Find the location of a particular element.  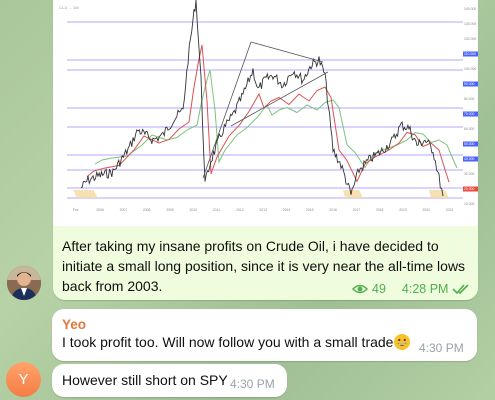

incoming-message-text: However still short on SPY is located at coordinates (145, 380).